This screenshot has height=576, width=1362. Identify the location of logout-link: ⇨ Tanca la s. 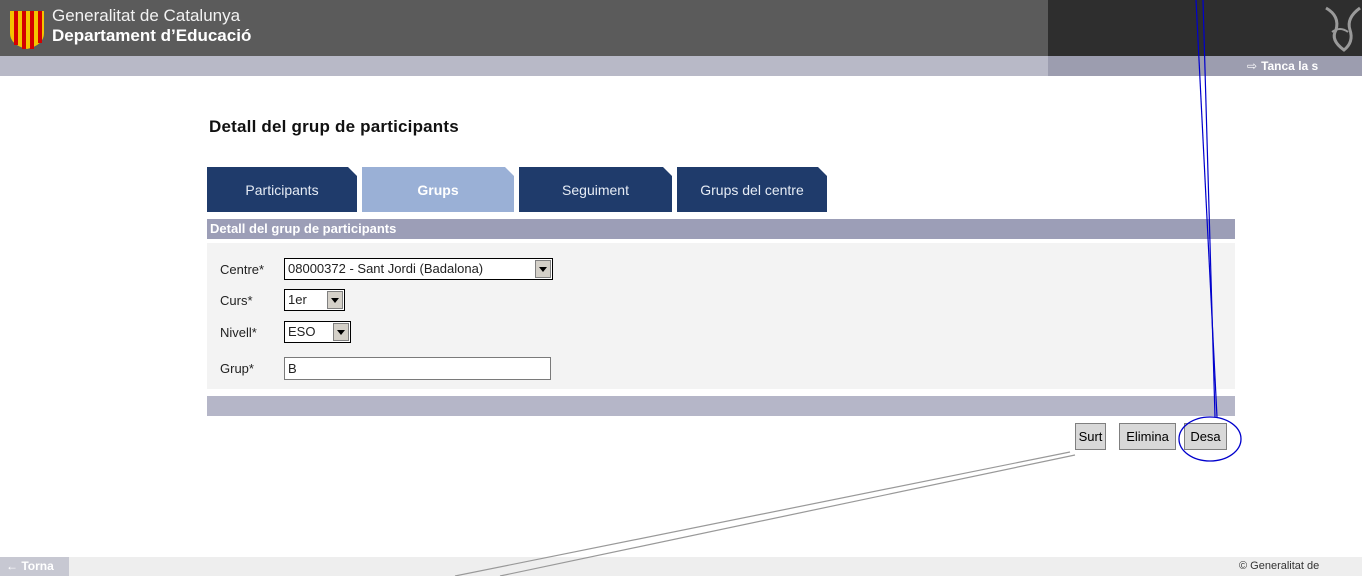
(1282, 66).